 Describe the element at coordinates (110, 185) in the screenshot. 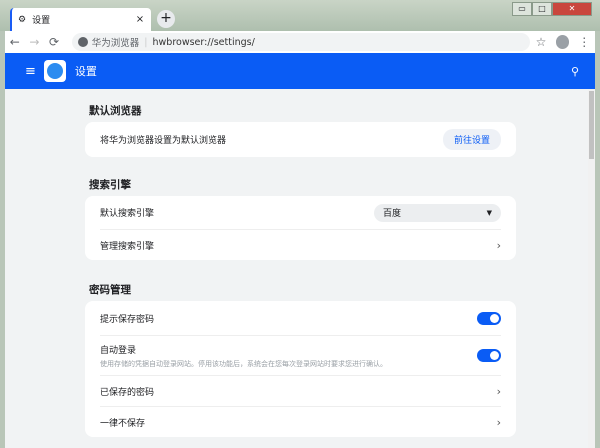

I see `section-title: 搜索引擎` at that location.